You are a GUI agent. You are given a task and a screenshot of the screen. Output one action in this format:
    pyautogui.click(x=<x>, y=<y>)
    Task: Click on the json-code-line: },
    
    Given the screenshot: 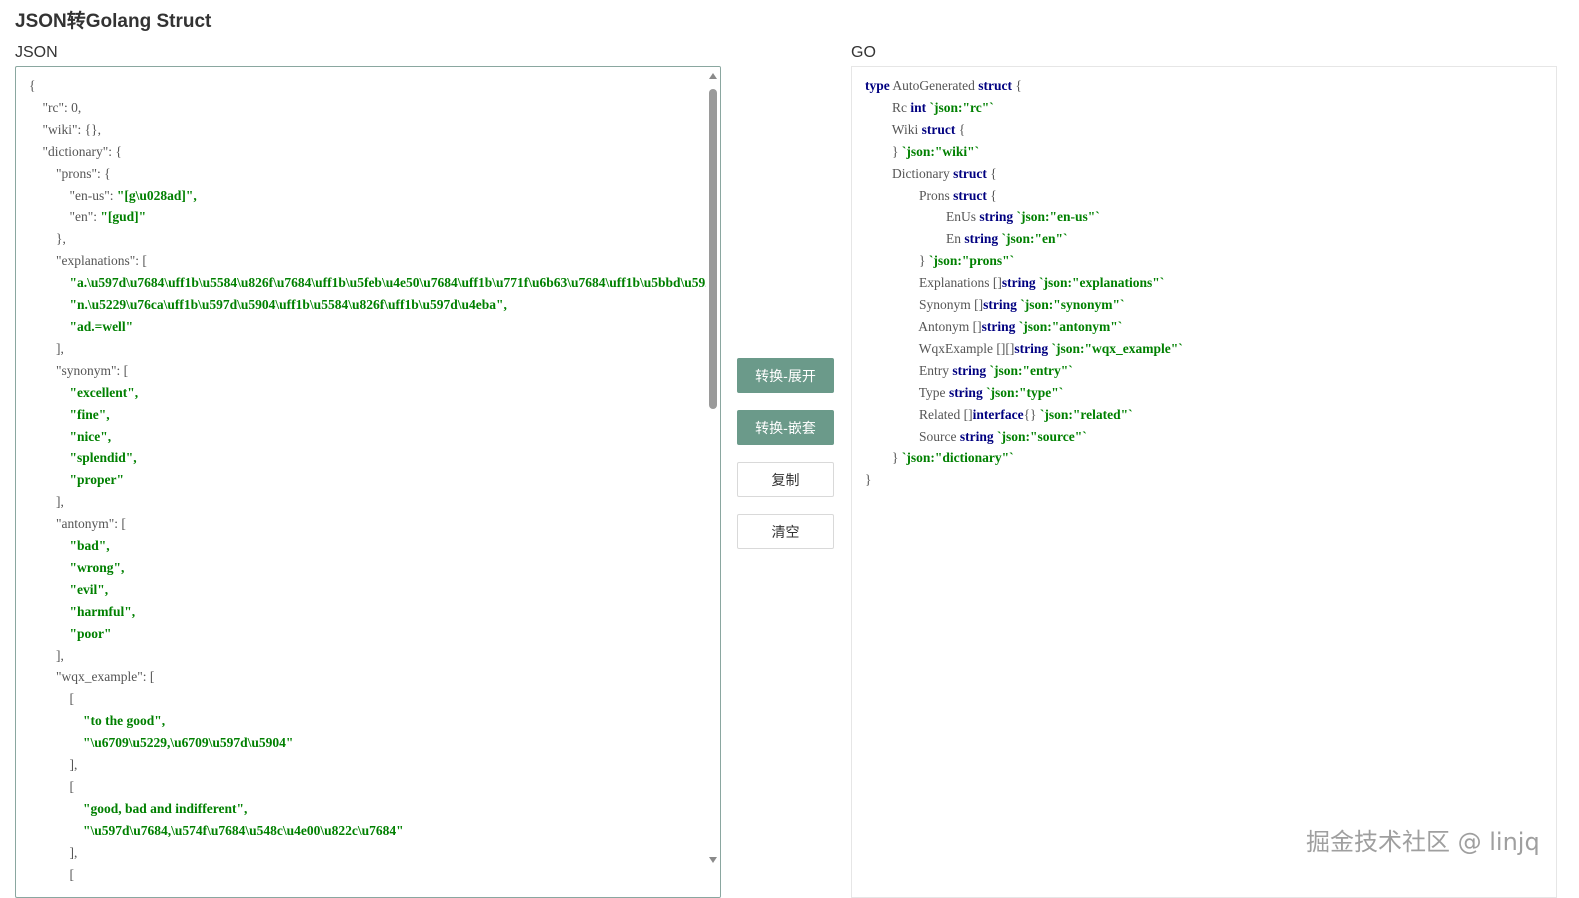 What is the action you would take?
    pyautogui.click(x=47, y=239)
    